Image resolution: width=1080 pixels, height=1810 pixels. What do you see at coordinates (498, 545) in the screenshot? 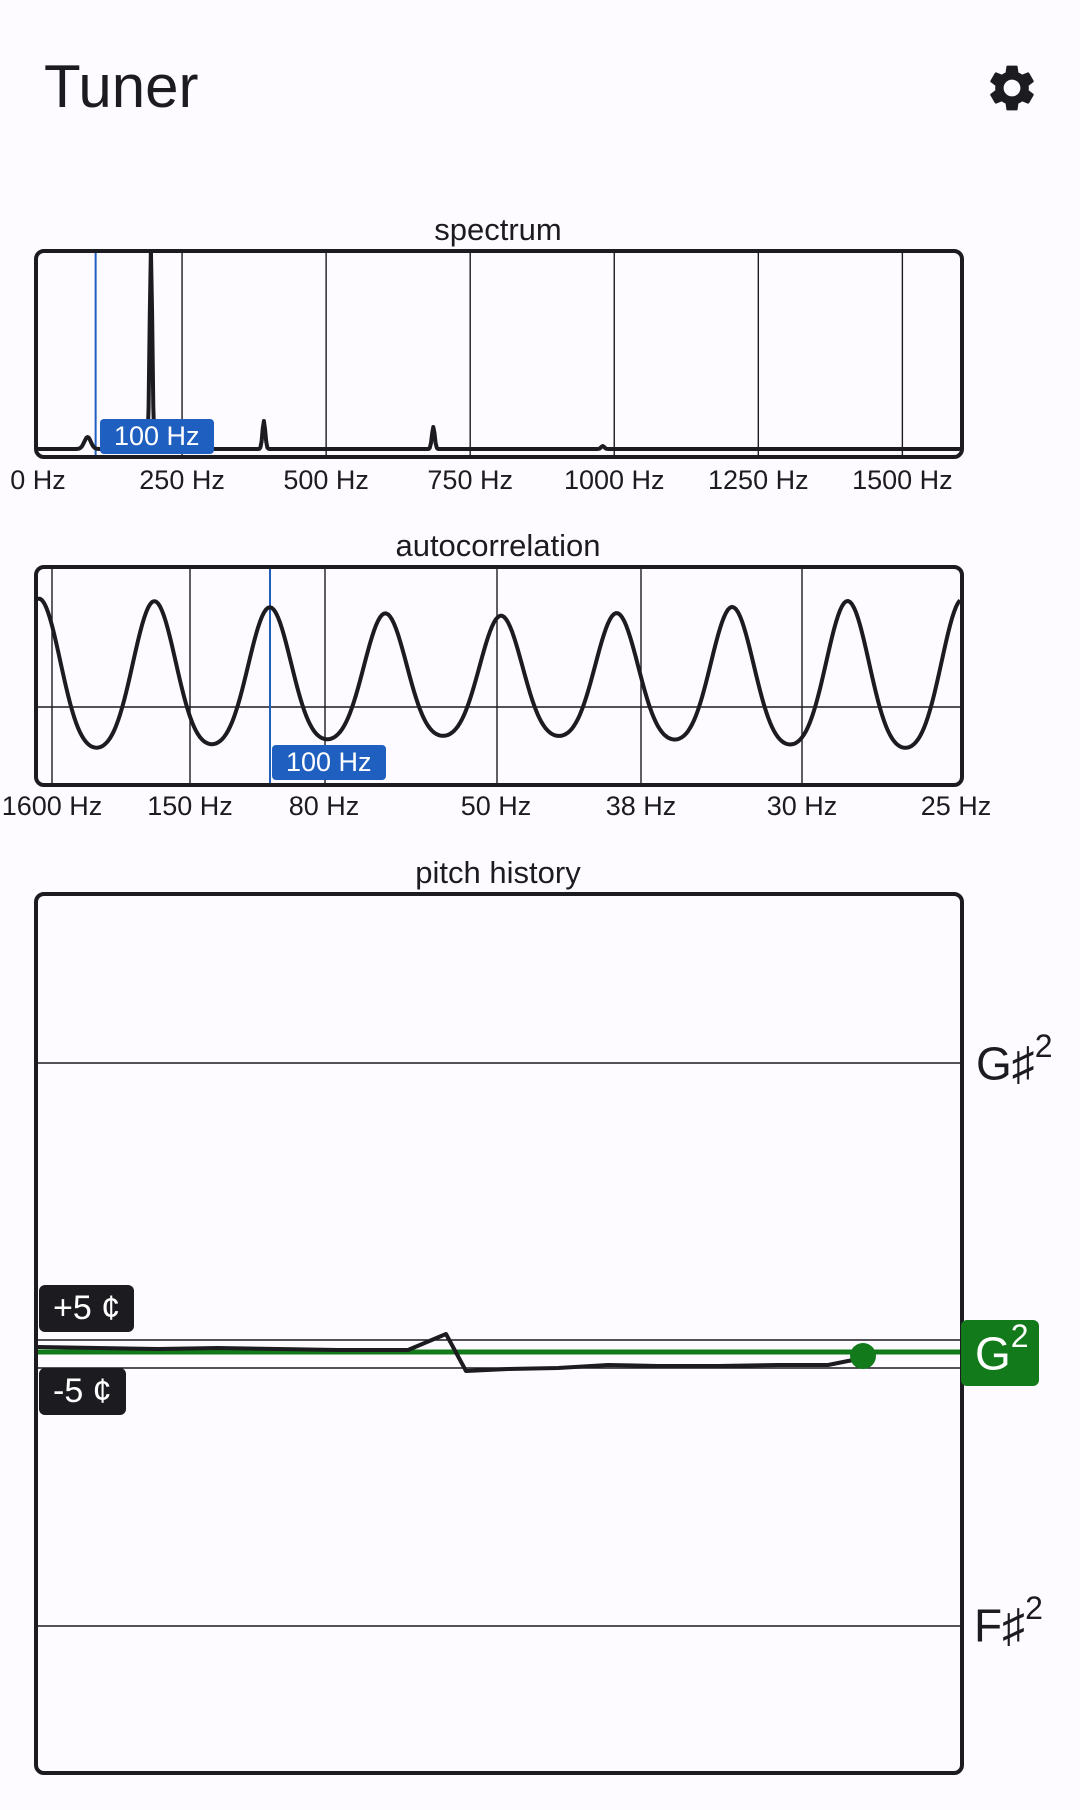
I see `autocorrelation-title: autocorrelation` at bounding box center [498, 545].